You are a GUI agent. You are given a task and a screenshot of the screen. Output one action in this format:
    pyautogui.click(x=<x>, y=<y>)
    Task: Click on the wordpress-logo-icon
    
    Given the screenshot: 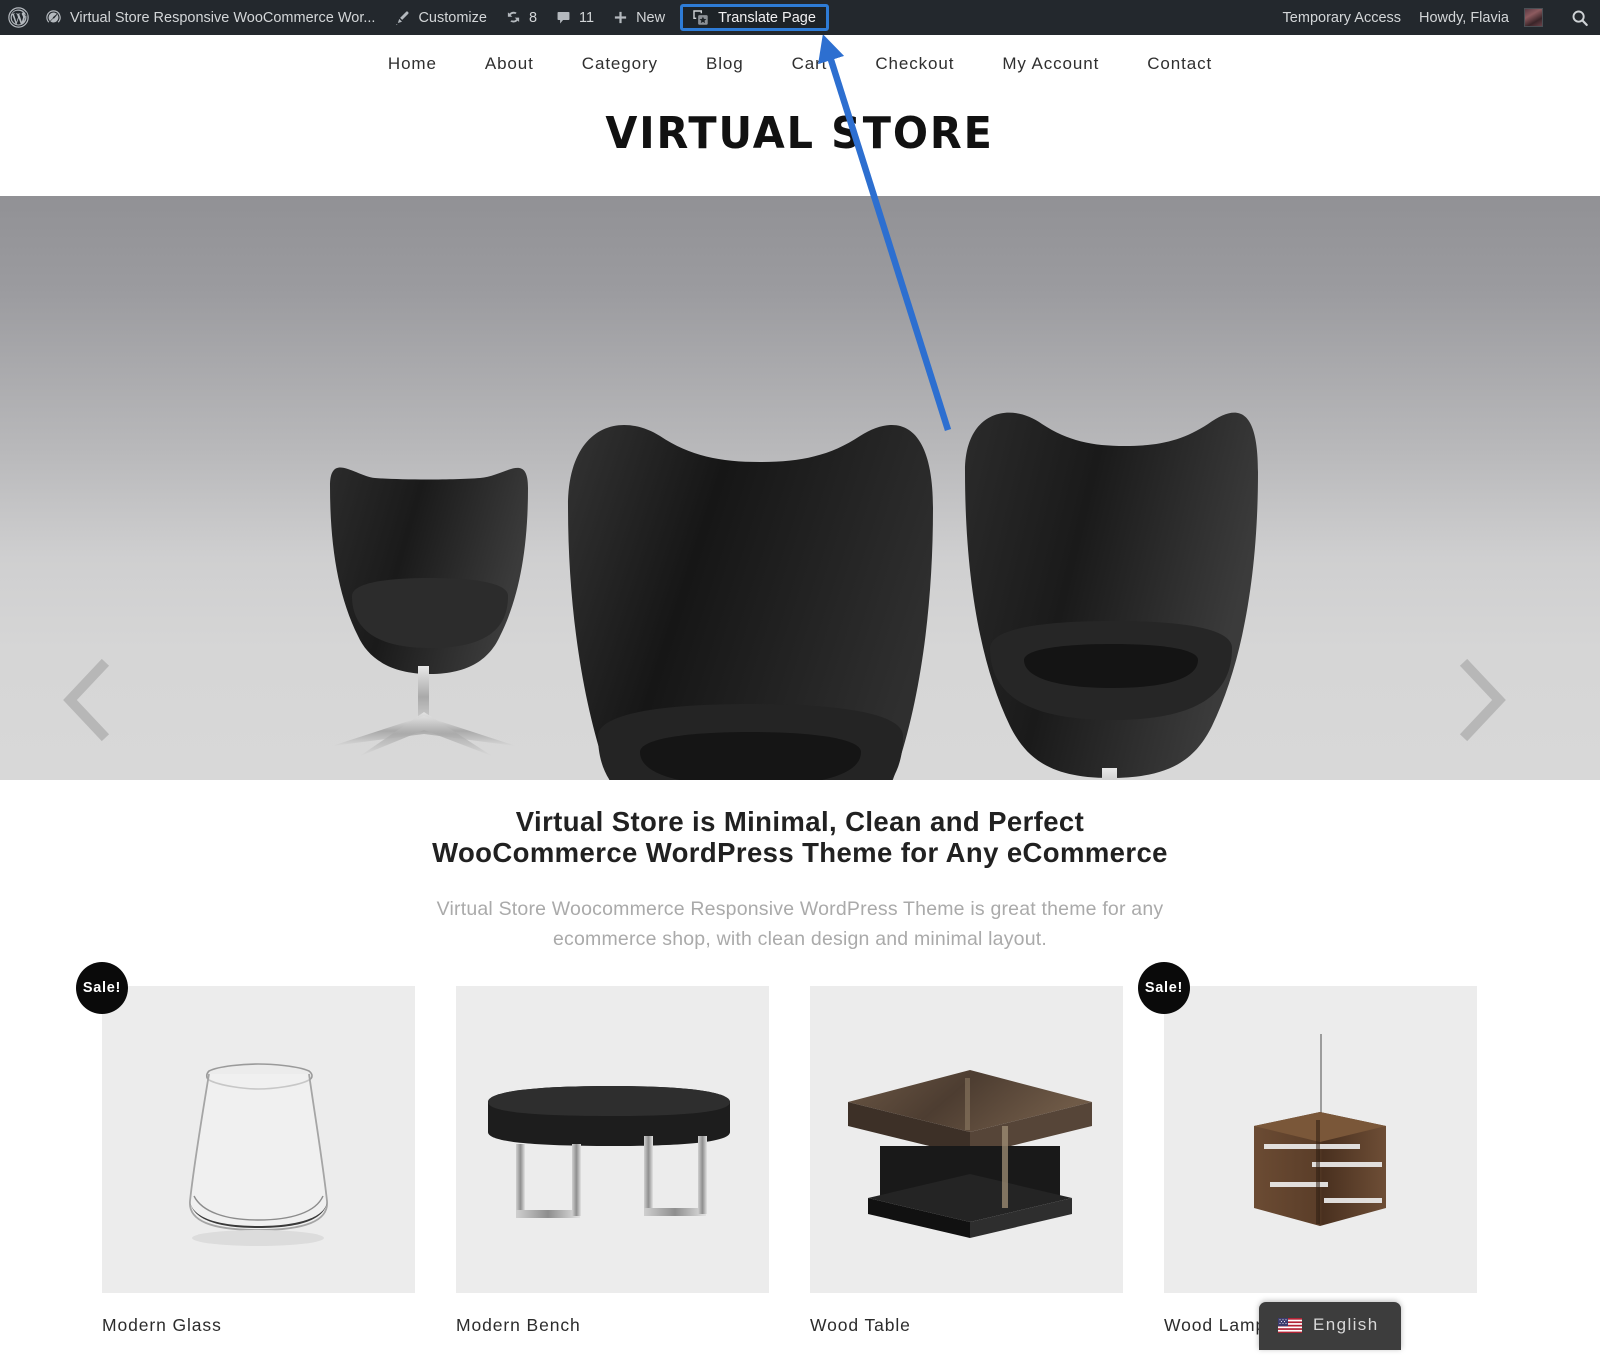 What is the action you would take?
    pyautogui.click(x=18, y=17)
    